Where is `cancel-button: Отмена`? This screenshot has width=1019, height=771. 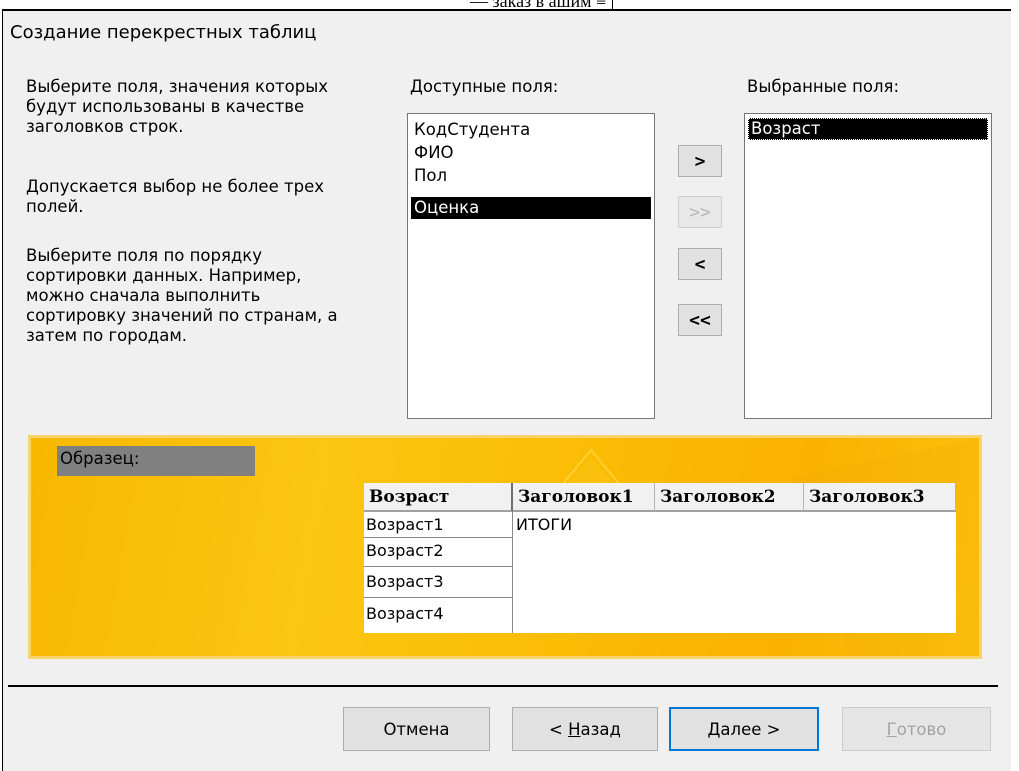 cancel-button: Отмена is located at coordinates (416, 729).